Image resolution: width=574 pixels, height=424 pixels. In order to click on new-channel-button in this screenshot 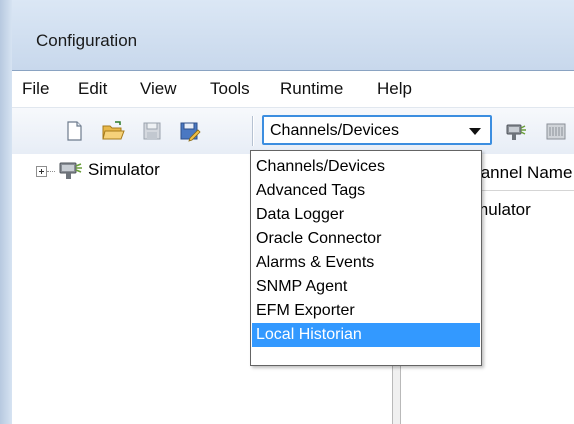, I will do `click(516, 131)`.